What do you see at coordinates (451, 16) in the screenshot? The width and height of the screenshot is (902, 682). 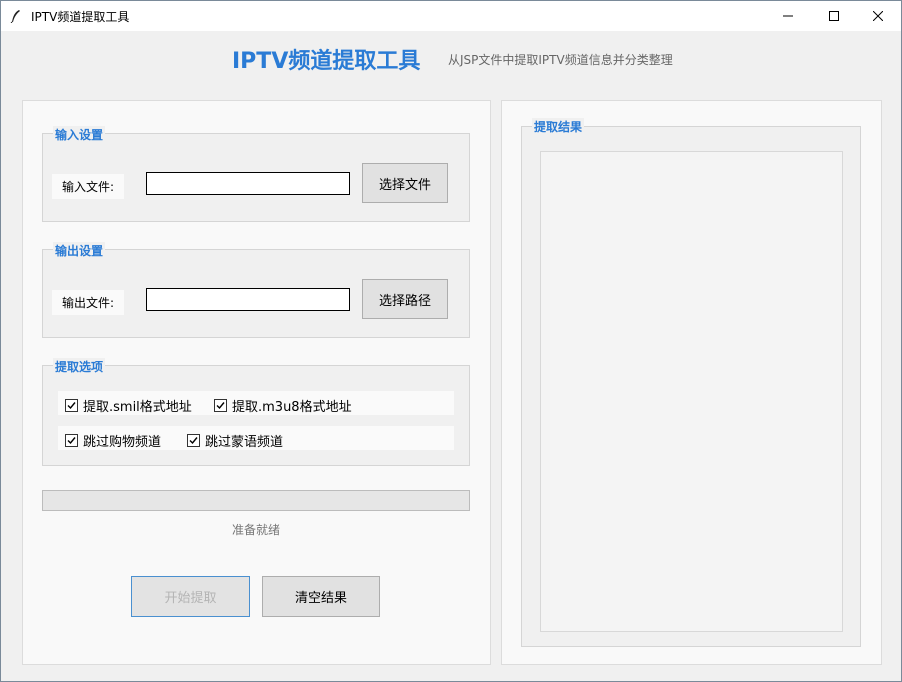 I see `title-bar: IPTV频道提取工具` at bounding box center [451, 16].